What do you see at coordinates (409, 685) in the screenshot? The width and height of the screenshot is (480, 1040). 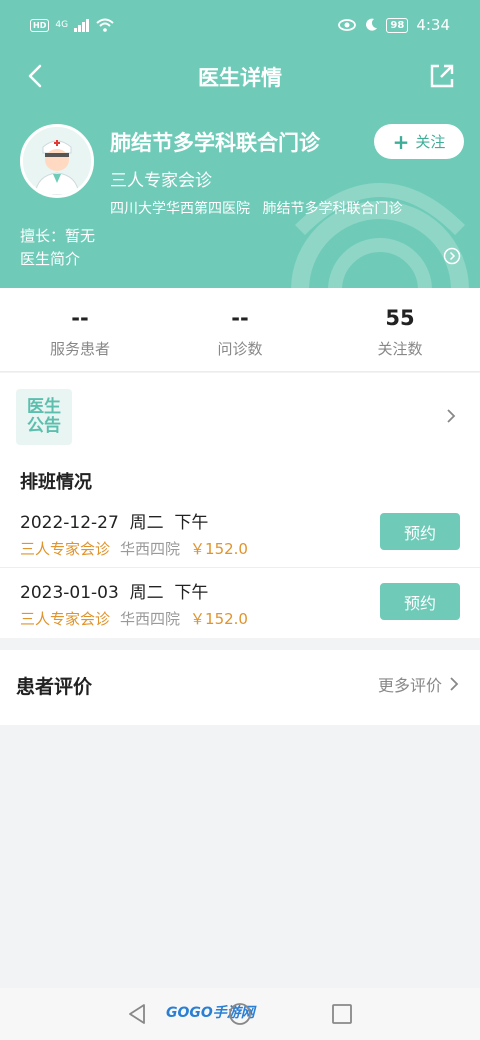 I see `more-reviews-label: 更多评价` at bounding box center [409, 685].